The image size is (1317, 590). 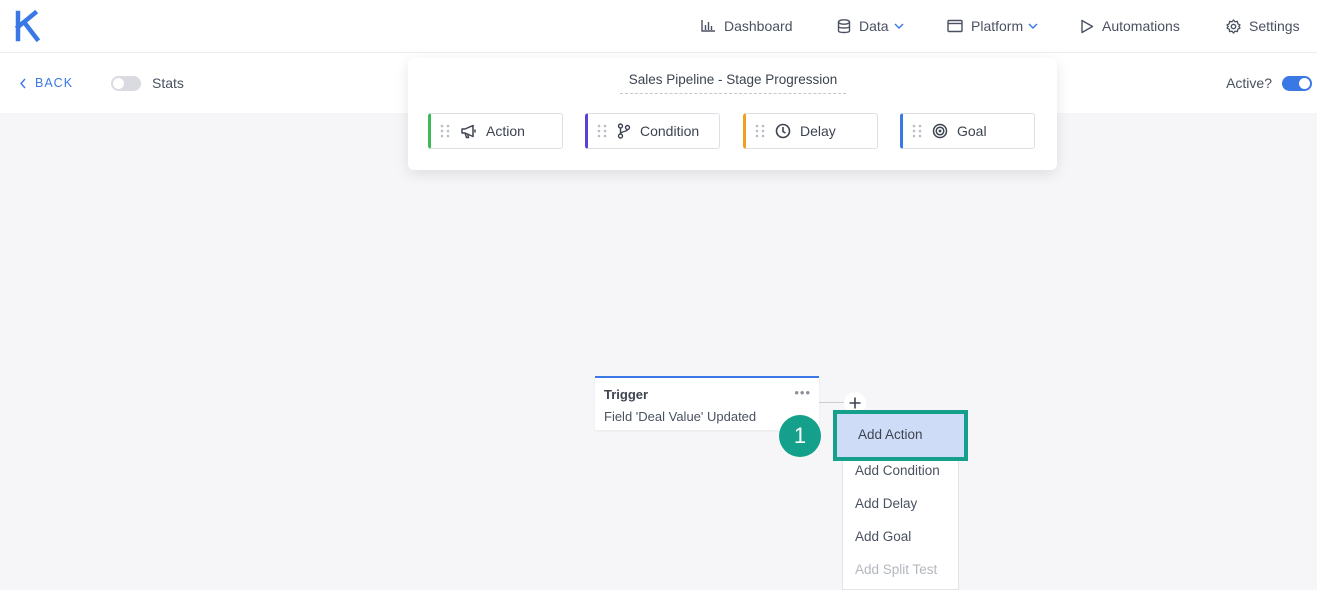 What do you see at coordinates (708, 26) in the screenshot?
I see `bar-chart-icon` at bounding box center [708, 26].